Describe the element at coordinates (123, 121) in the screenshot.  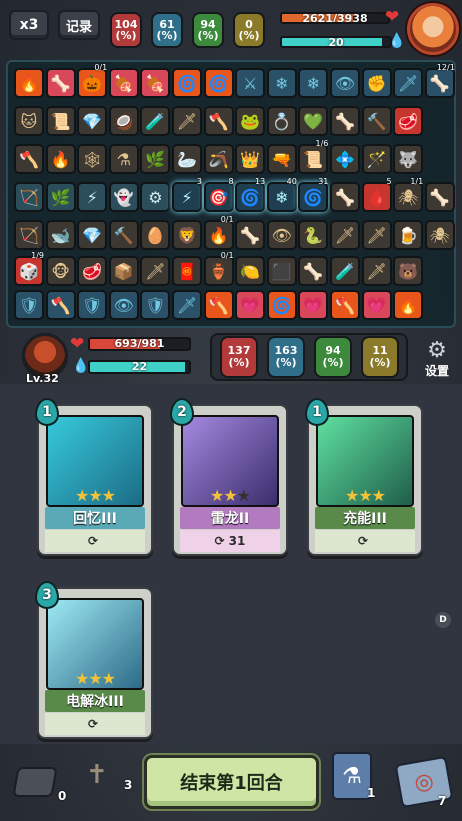
I see `inventory-item: 🥥` at that location.